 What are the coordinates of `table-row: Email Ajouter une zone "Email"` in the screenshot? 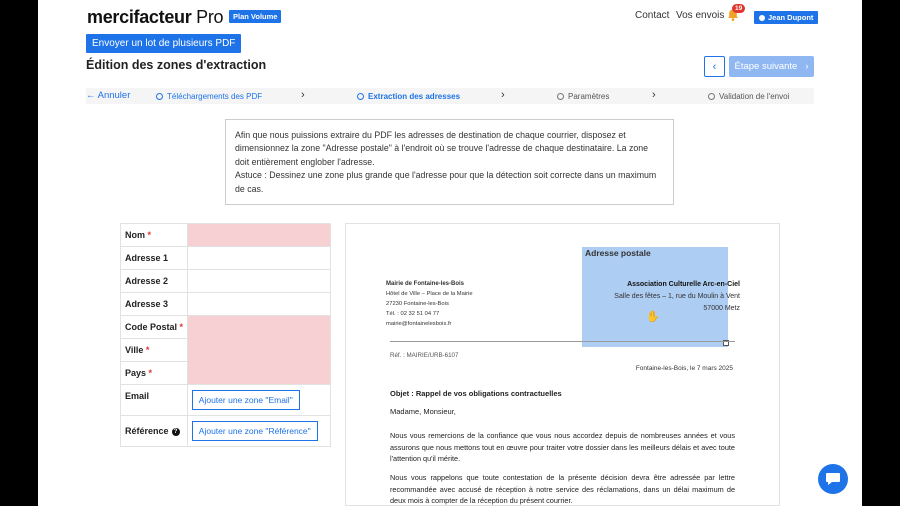 It's located at (226, 400).